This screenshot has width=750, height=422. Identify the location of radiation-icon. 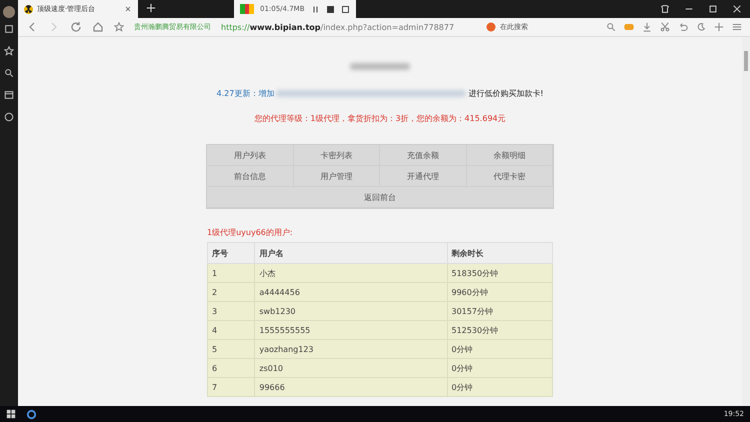
(28, 9).